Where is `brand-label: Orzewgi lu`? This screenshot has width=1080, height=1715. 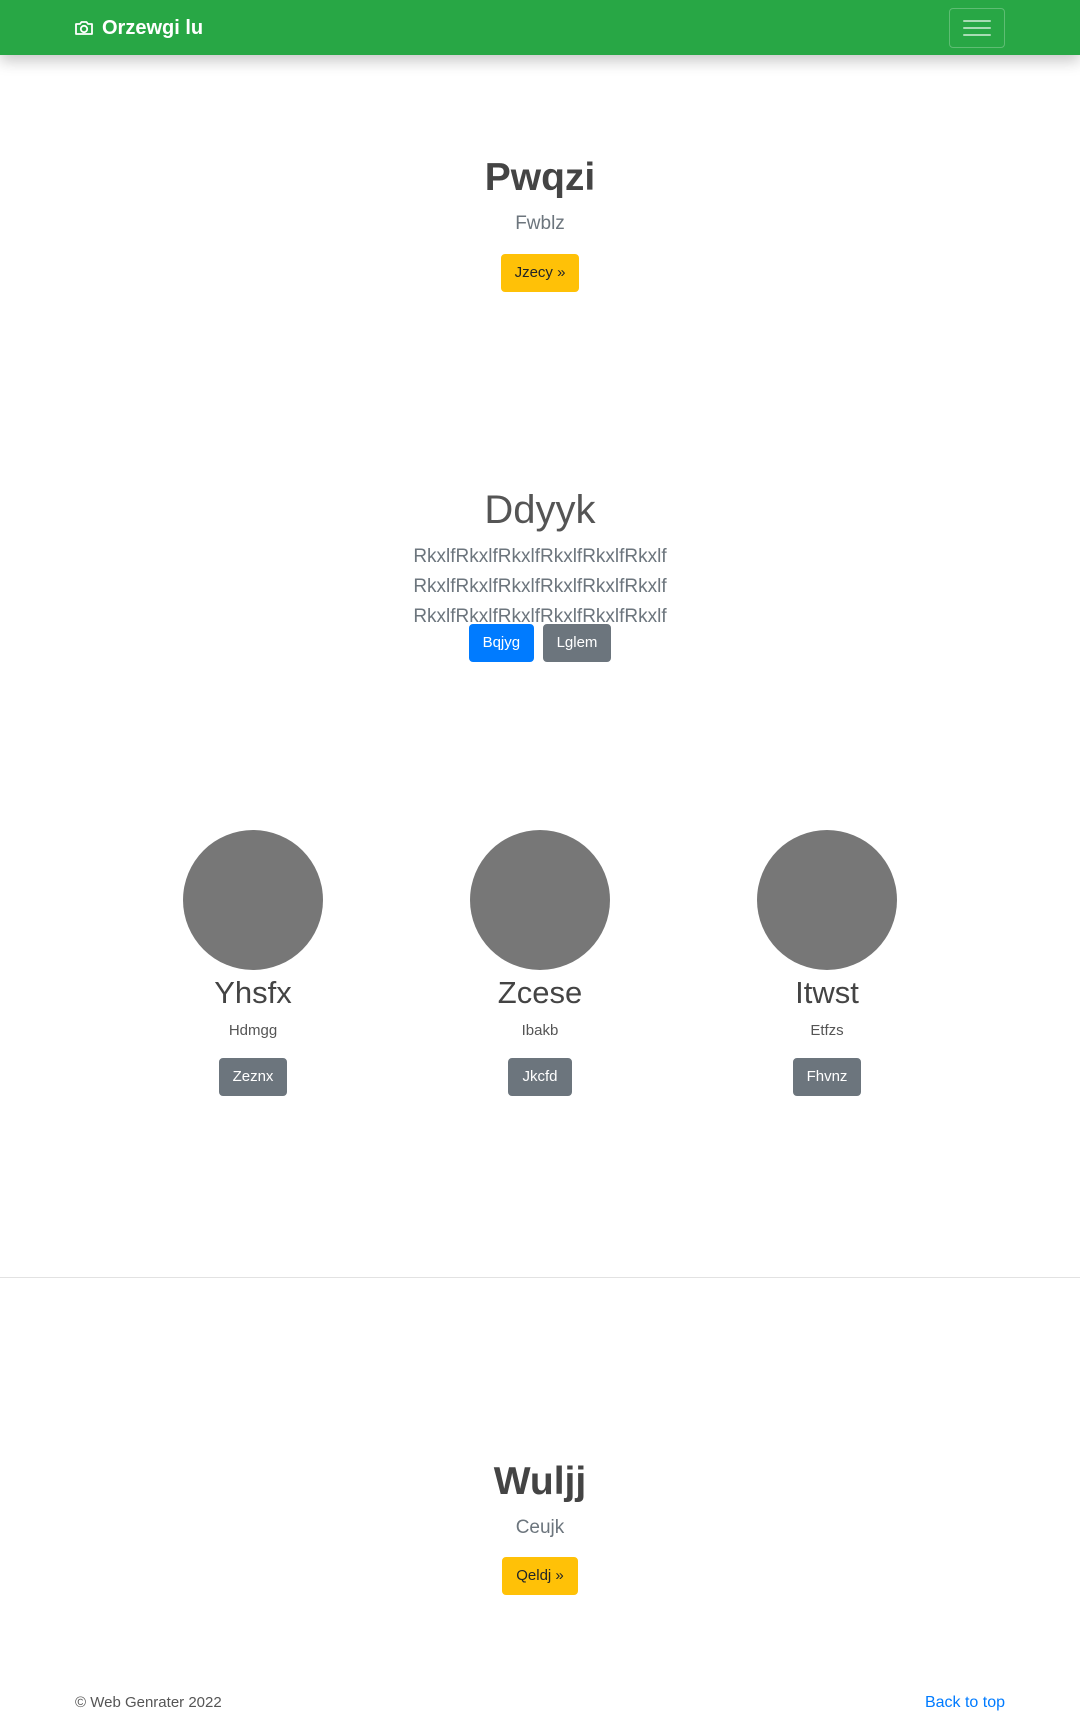 brand-label: Orzewgi lu is located at coordinates (153, 27).